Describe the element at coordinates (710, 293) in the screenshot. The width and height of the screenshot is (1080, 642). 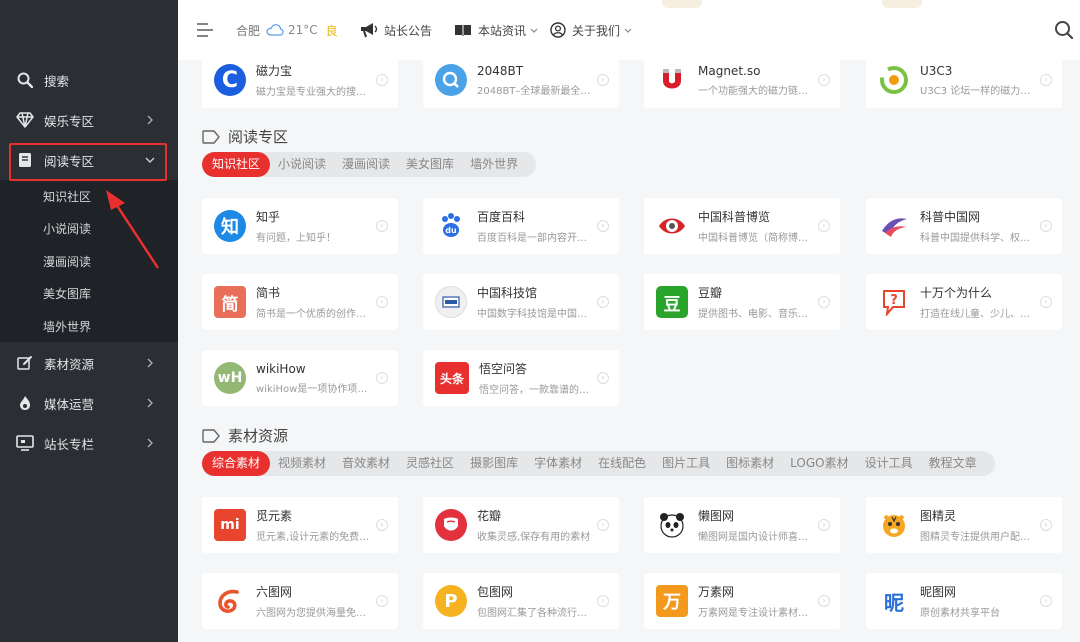
I see `card-title: 豆瓣` at that location.